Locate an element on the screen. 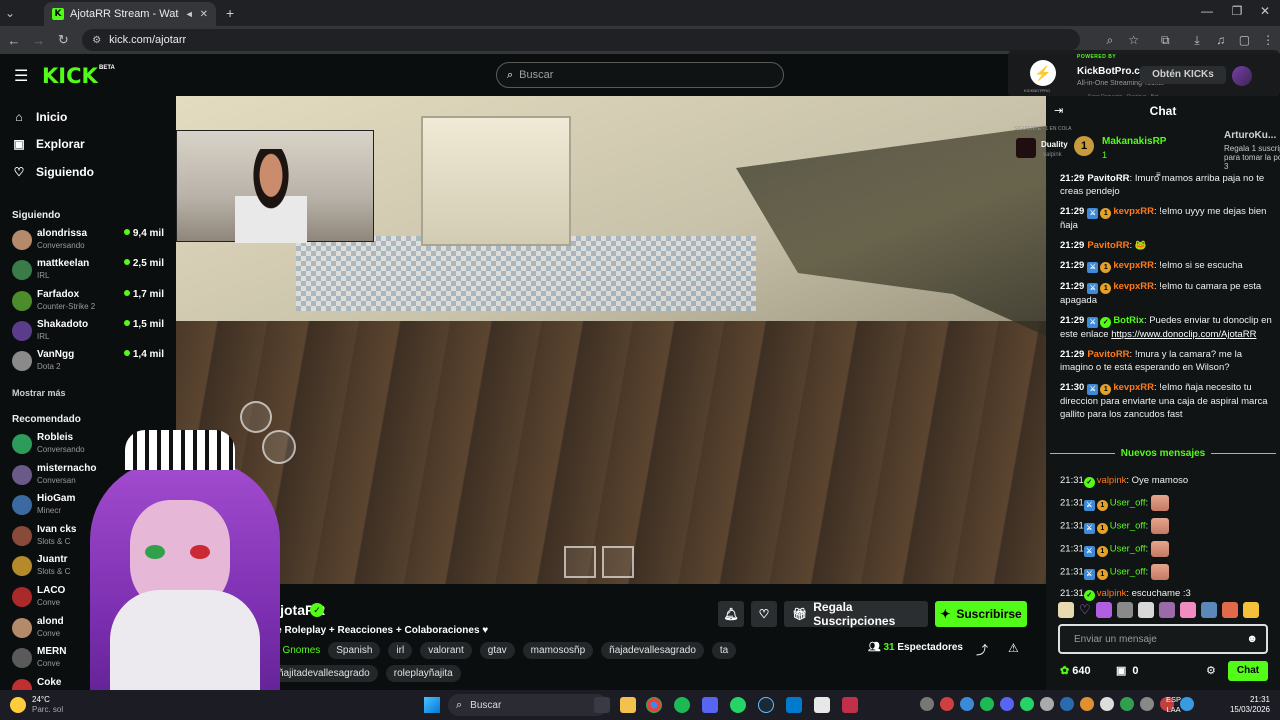 This screenshot has width=1280, height=720. recommended-channel: Ivan cks Slots & C is located at coordinates (90, 538).